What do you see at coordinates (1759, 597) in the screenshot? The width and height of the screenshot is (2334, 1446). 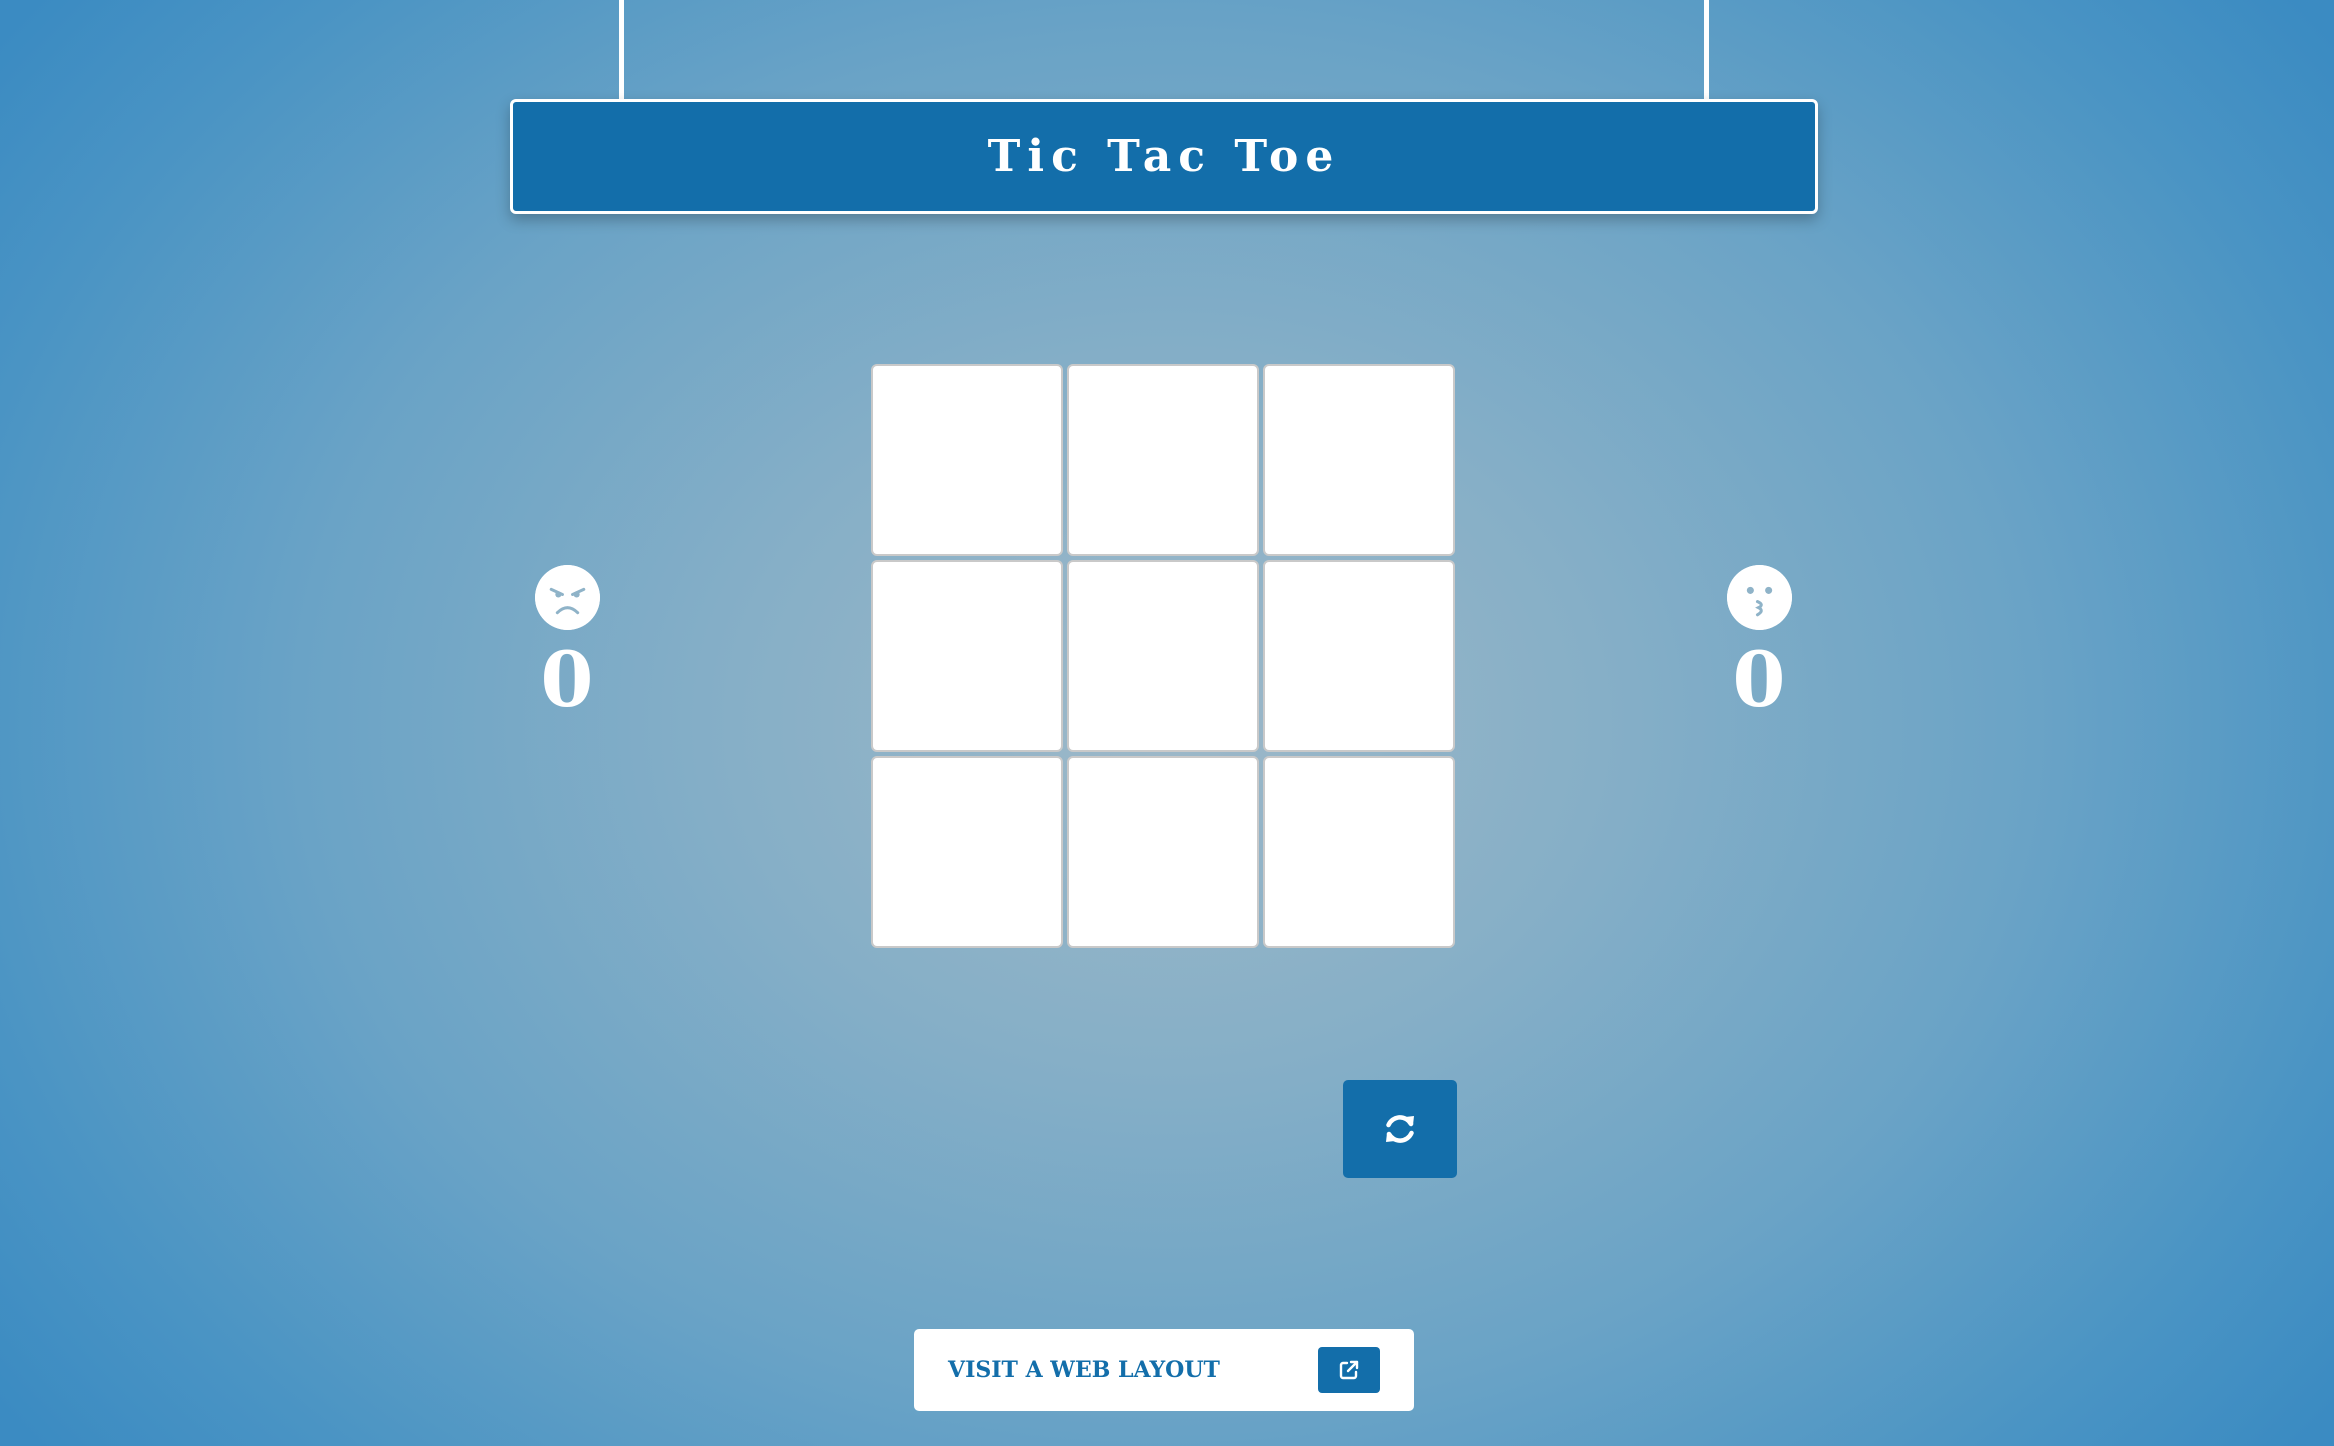 I see `kissing-face-icon` at bounding box center [1759, 597].